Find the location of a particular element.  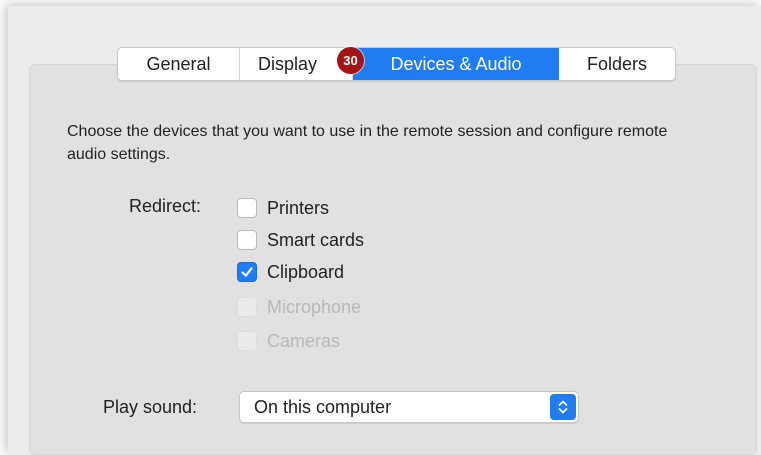

clipboard-checkbox is located at coordinates (247, 272).